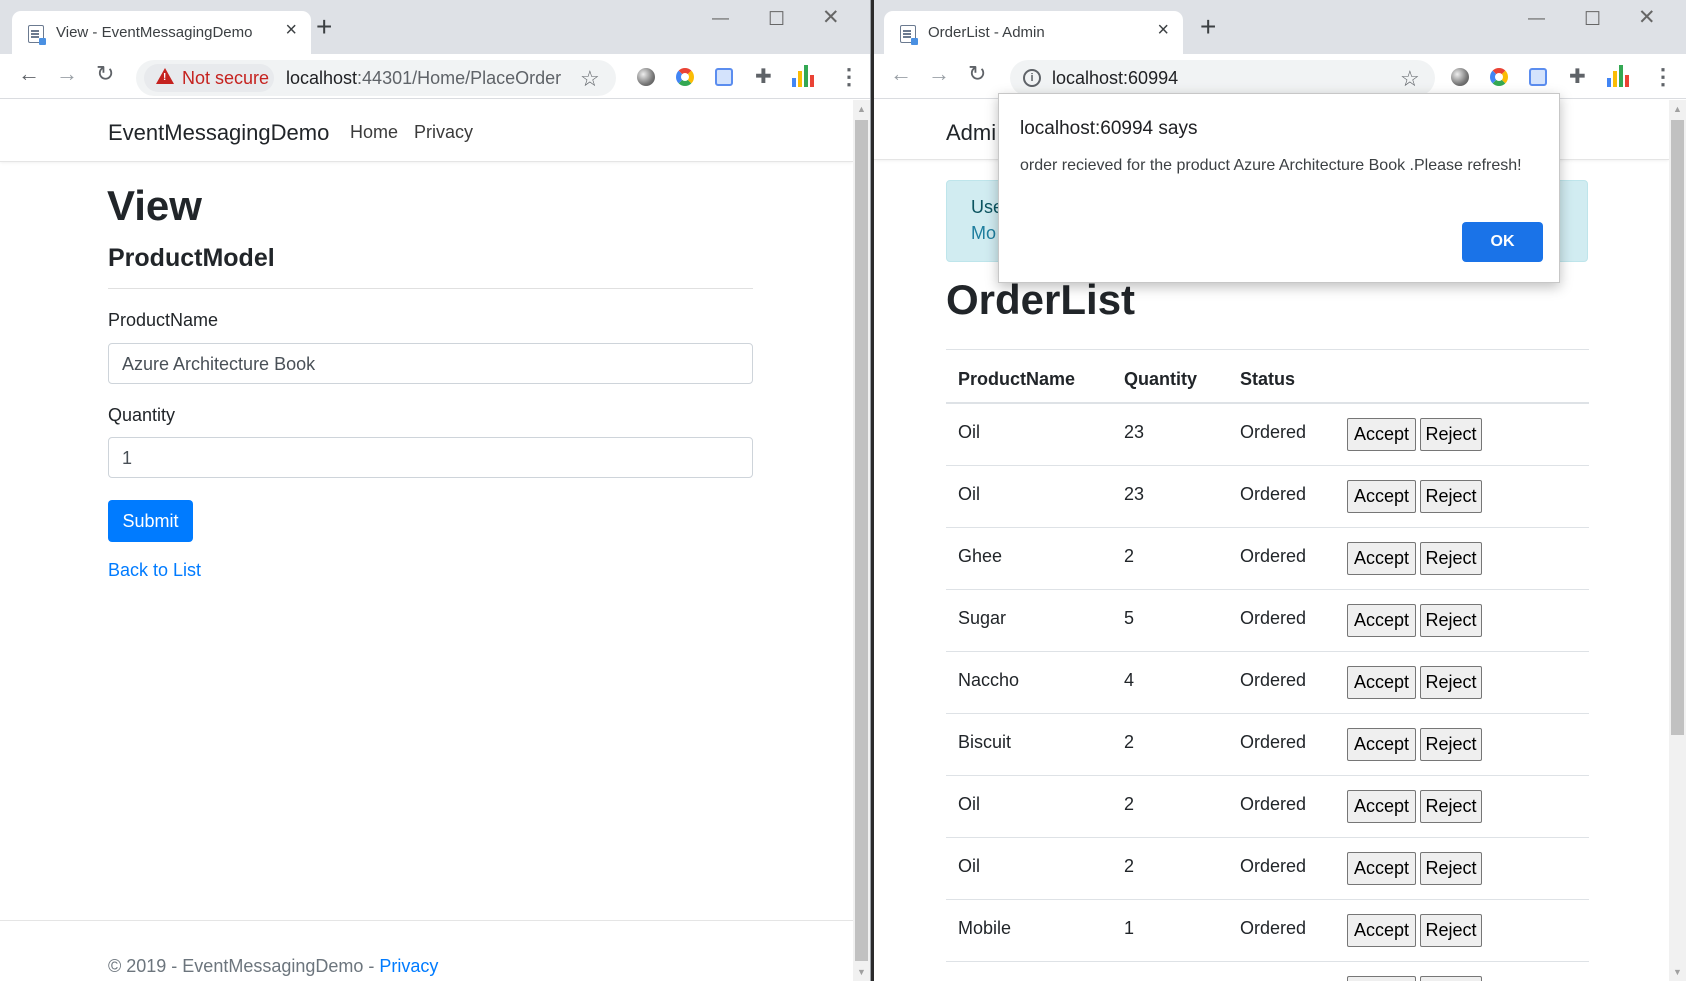 The height and width of the screenshot is (981, 1686). What do you see at coordinates (1129, 680) in the screenshot?
I see `row-quantity: 4` at bounding box center [1129, 680].